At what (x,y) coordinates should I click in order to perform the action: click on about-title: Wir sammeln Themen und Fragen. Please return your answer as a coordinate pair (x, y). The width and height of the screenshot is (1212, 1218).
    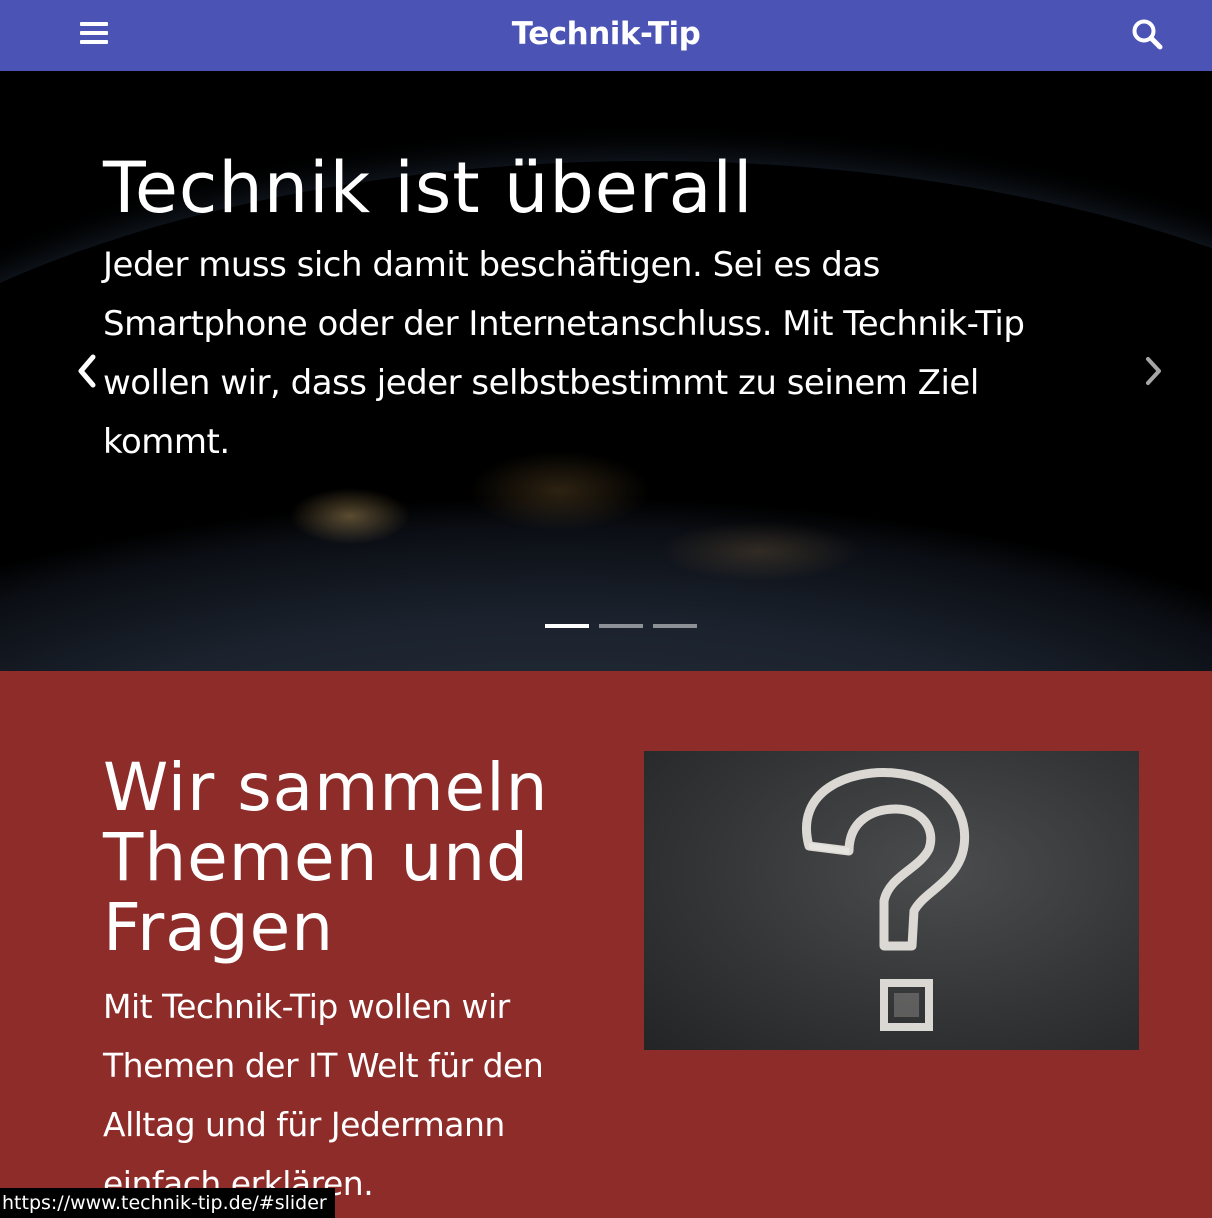
    Looking at the image, I should click on (326, 857).